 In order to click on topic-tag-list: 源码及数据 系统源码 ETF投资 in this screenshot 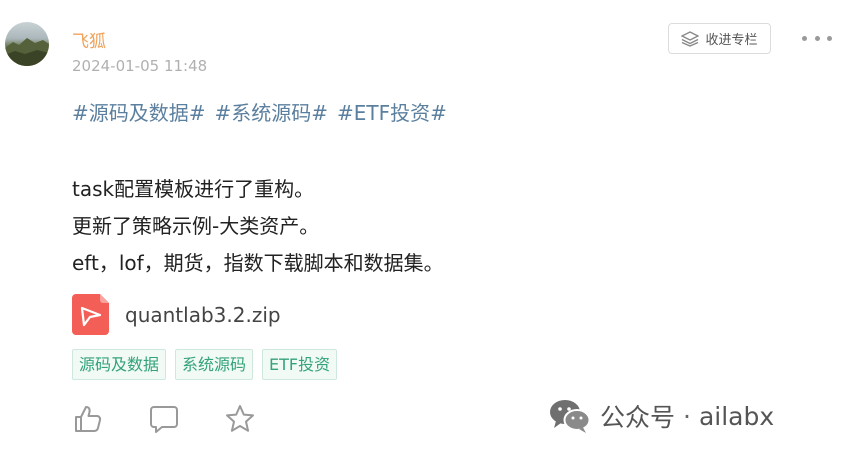, I will do `click(205, 364)`.